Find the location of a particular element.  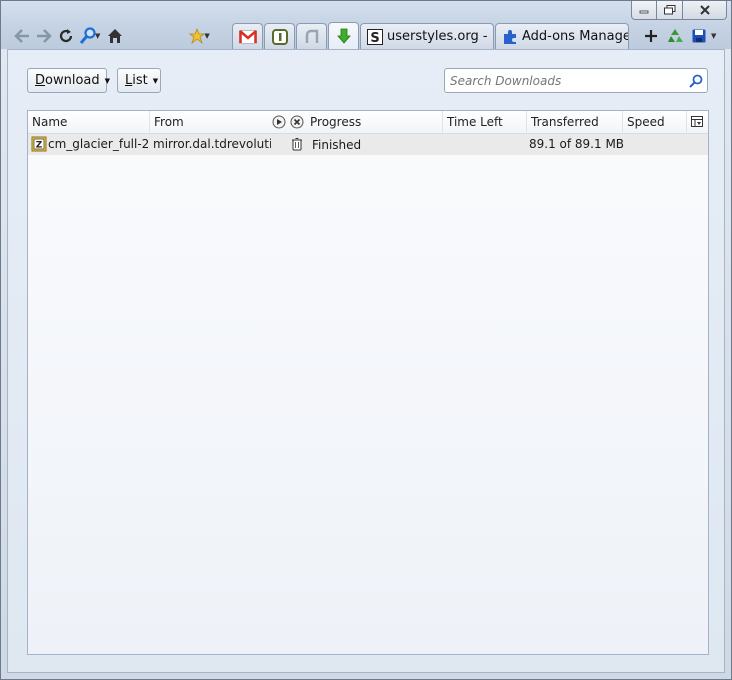

forward-arrow-icon is located at coordinates (44, 36).